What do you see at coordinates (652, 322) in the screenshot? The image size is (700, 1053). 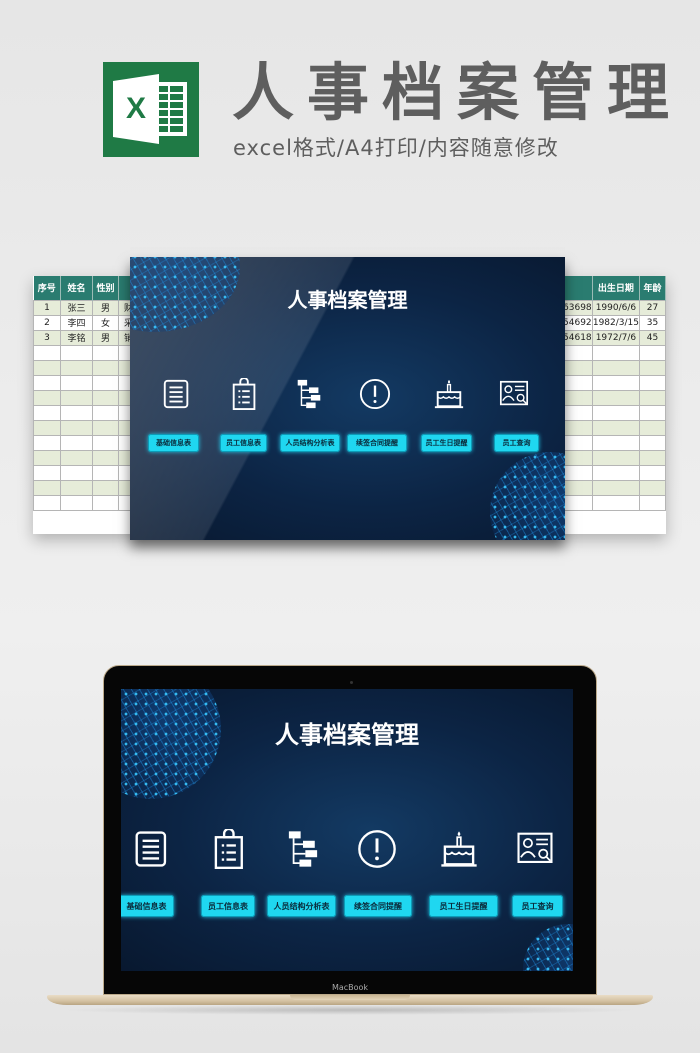 I see `right-cell: 35` at bounding box center [652, 322].